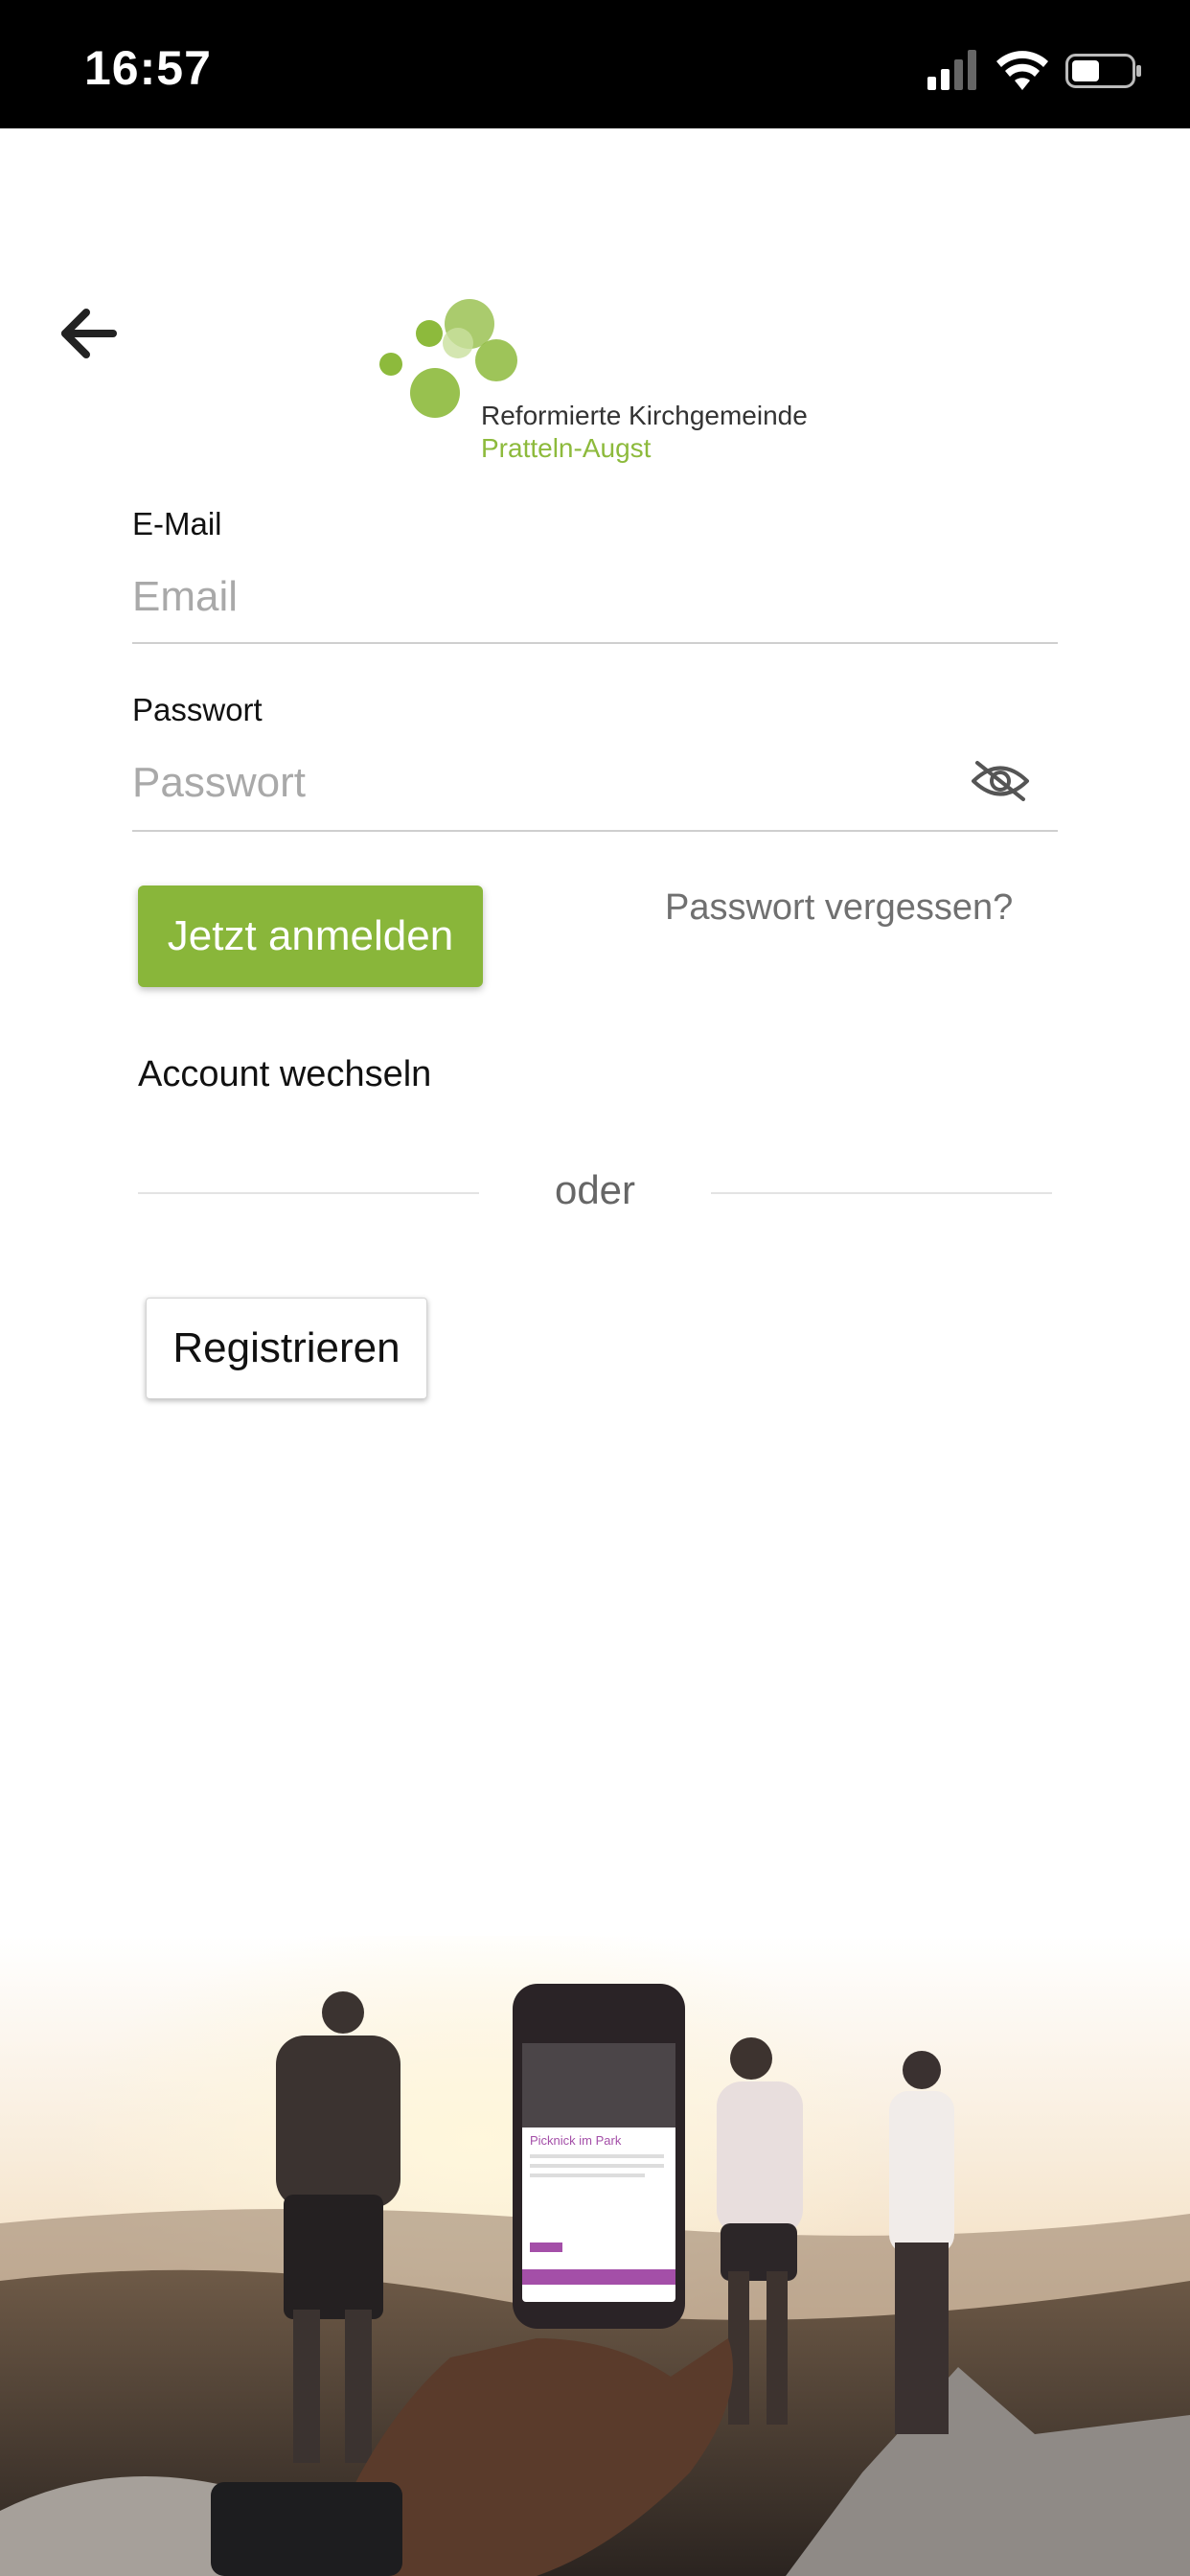  I want to click on divider-label: oder, so click(595, 1189).